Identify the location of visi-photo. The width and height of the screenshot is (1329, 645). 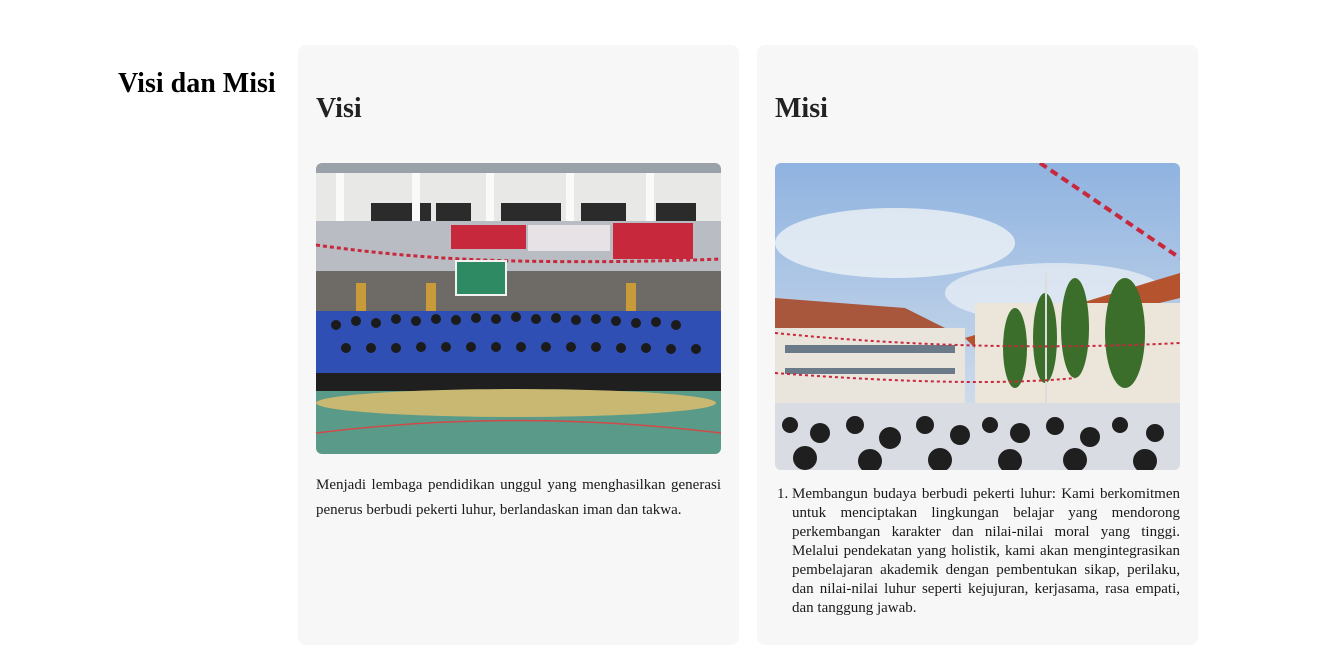
(518, 308).